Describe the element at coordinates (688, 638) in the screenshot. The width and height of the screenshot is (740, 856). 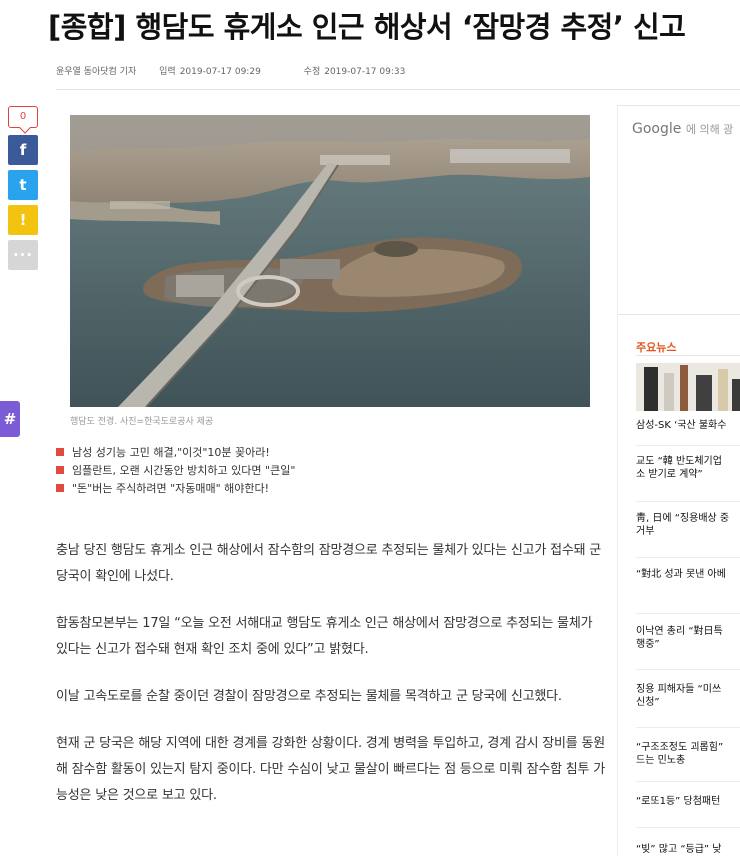
I see `top-news-item: 이낙연 총리 “對日특행중”` at that location.